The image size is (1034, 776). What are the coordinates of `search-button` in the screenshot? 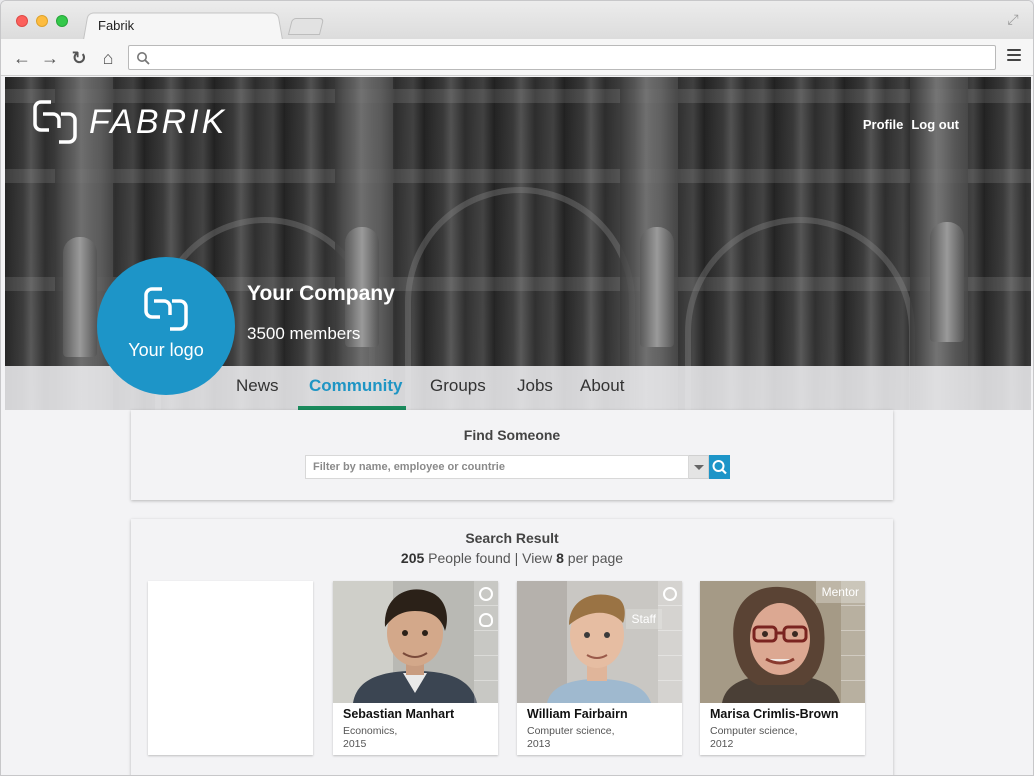 It's located at (719, 467).